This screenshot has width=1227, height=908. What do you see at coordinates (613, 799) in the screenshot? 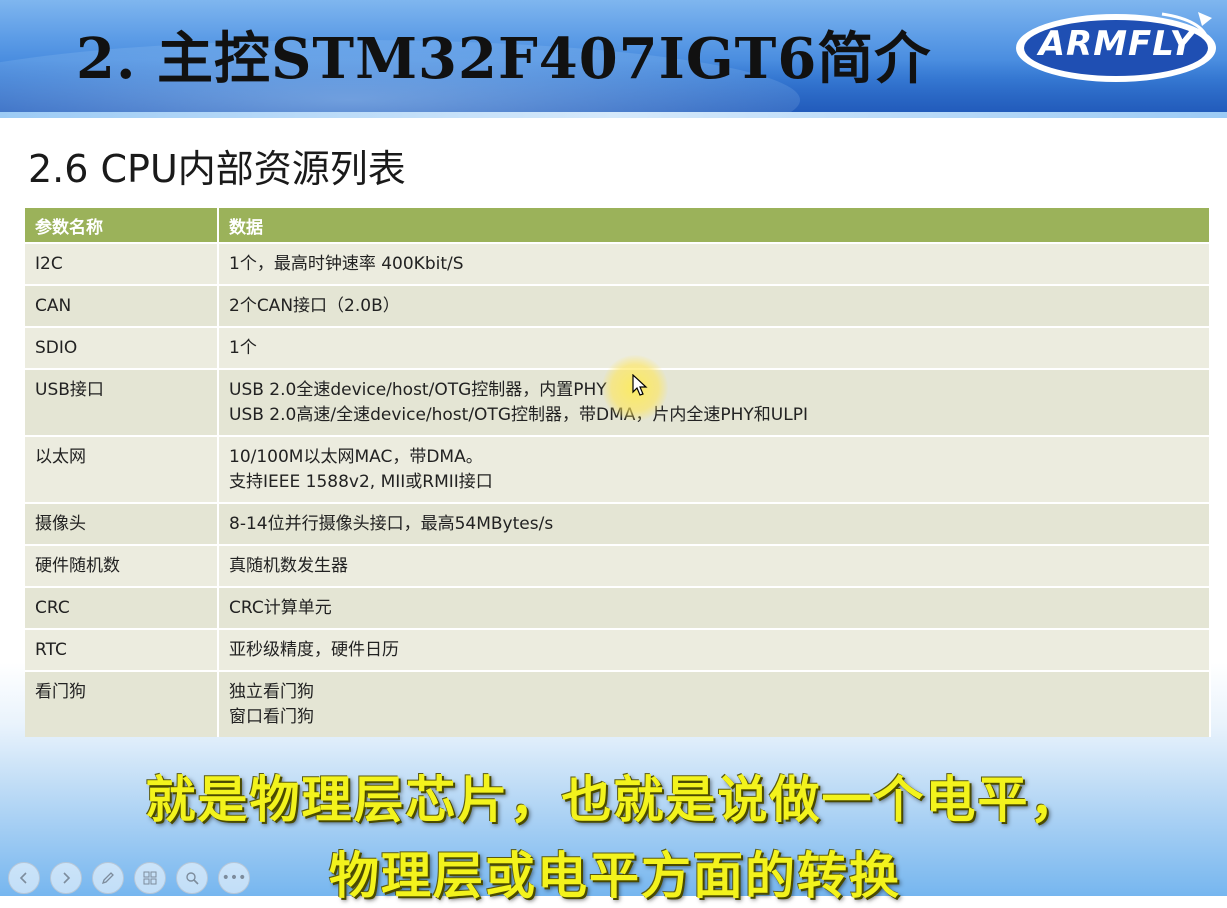
I see `caption-line-1: 就是物理层芯片，也就是说做一个电平，` at bounding box center [613, 799].